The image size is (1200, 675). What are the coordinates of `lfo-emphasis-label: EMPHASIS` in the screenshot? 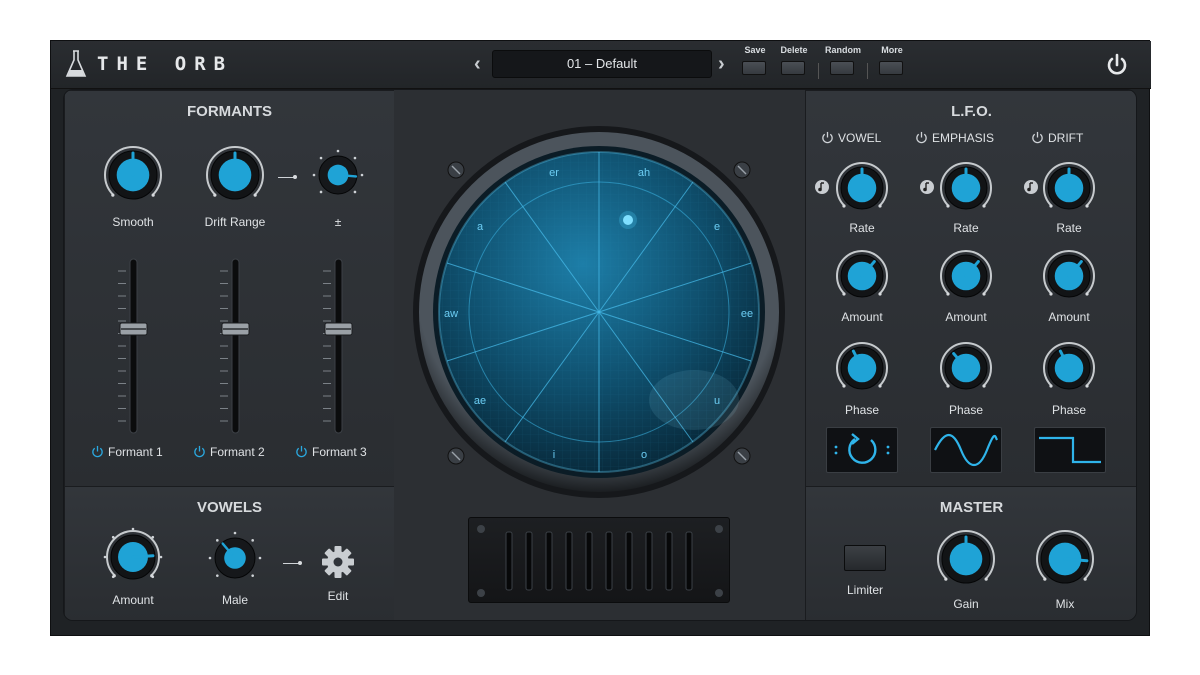 It's located at (963, 138).